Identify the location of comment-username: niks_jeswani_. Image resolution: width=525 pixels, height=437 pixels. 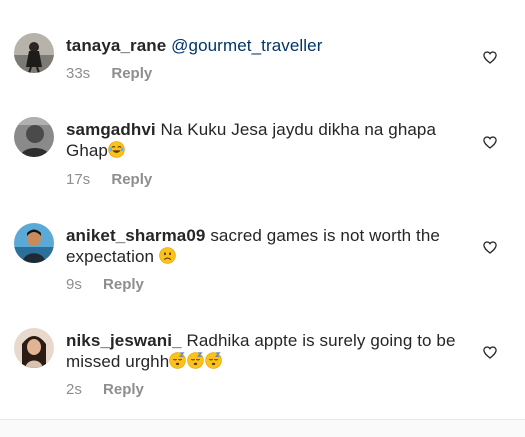
(124, 340).